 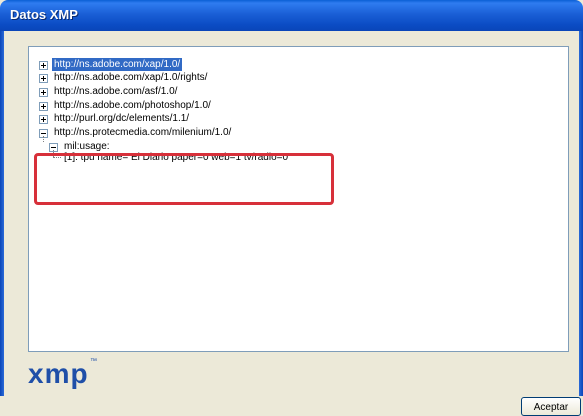 I want to click on tree-node-label: http://ns.adobe.com/xap/1.0/rights/, so click(x=130, y=77).